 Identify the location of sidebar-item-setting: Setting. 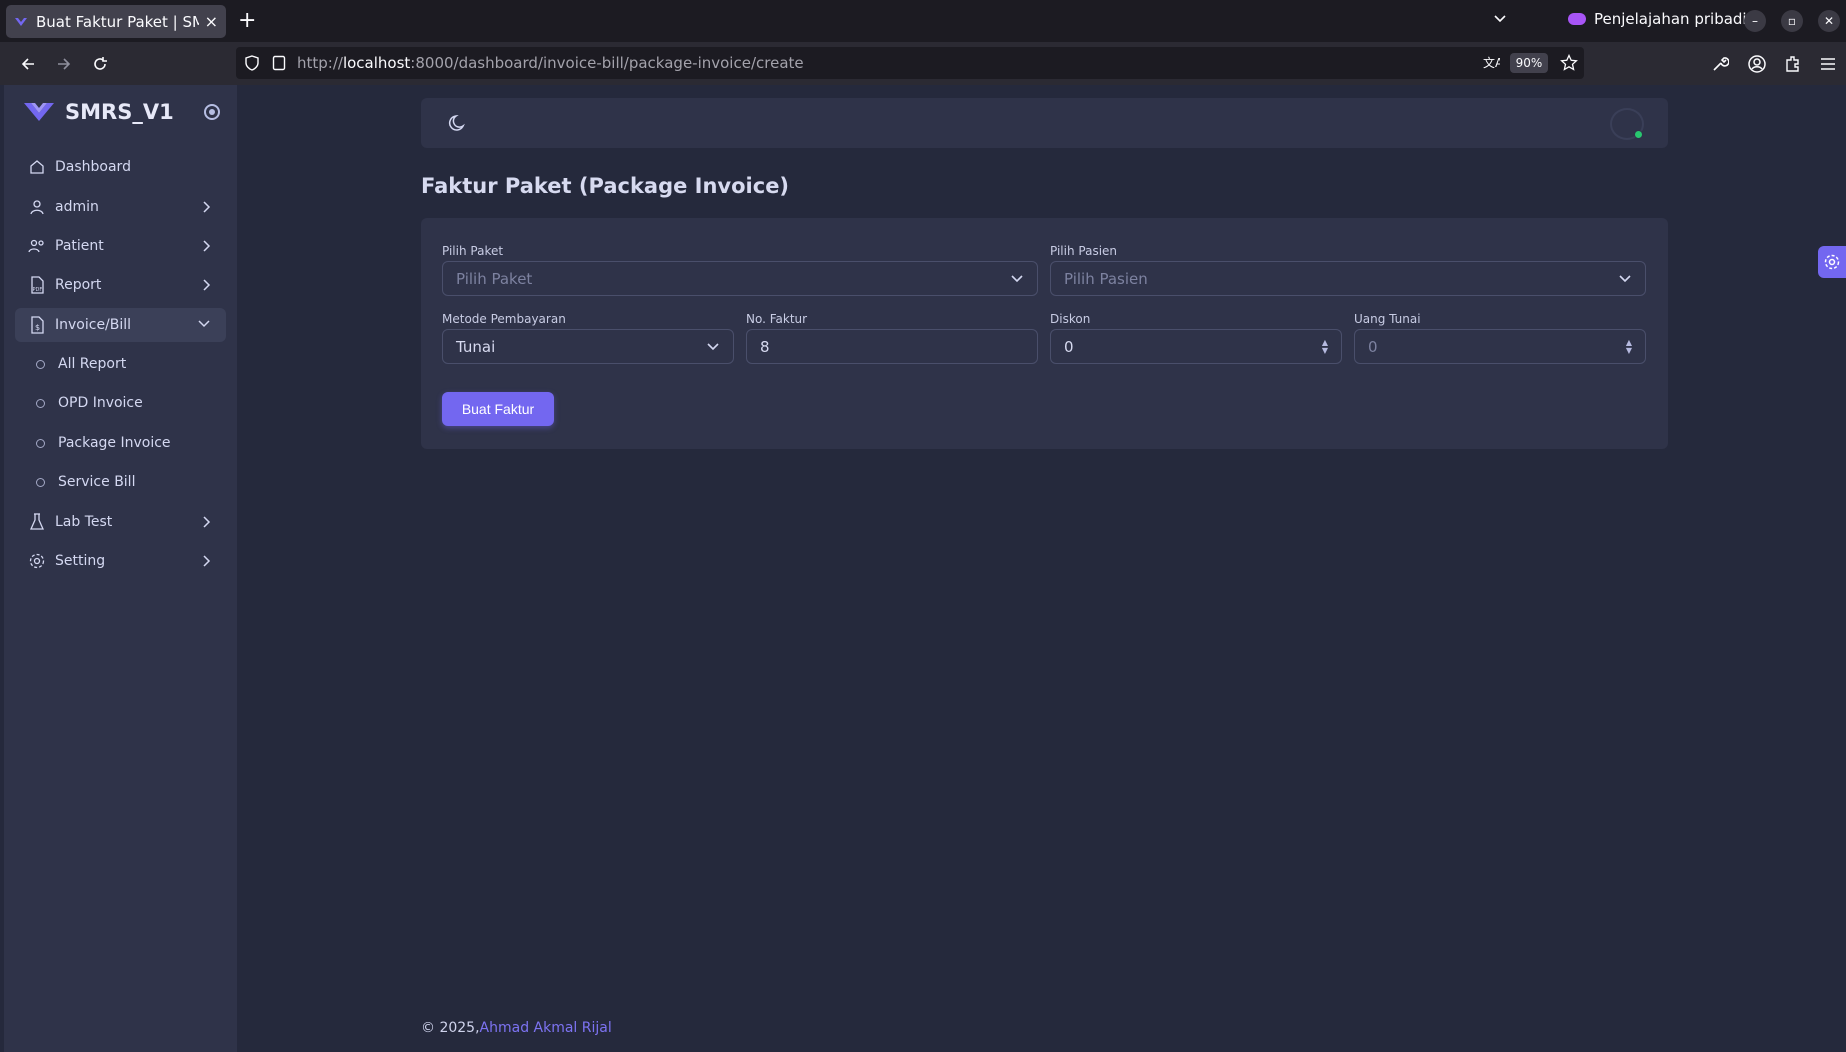
(120, 561).